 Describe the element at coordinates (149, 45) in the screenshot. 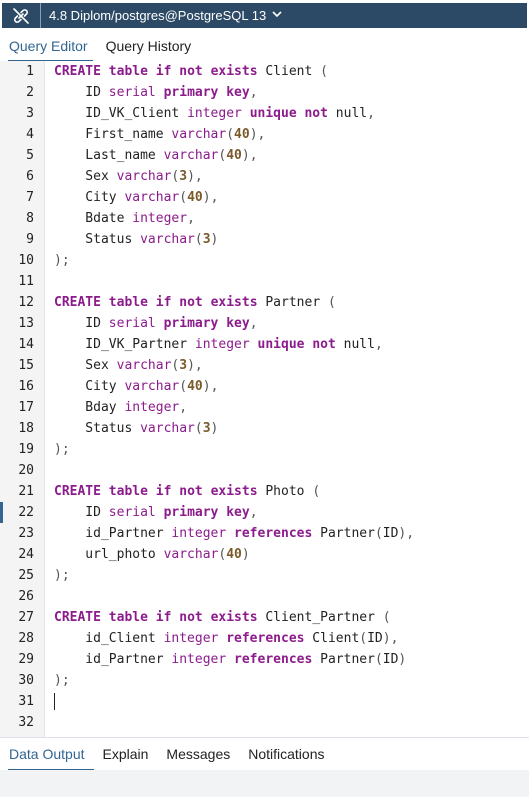

I see `tab-query-history: Query History` at that location.